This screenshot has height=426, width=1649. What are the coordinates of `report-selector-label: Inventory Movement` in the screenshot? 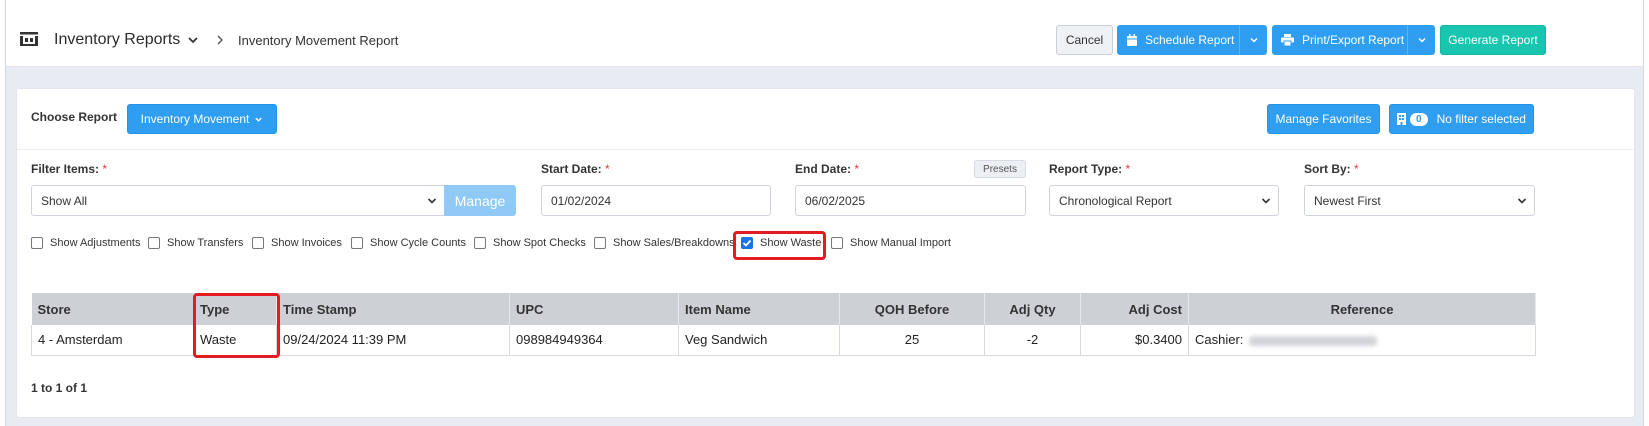 It's located at (195, 119).